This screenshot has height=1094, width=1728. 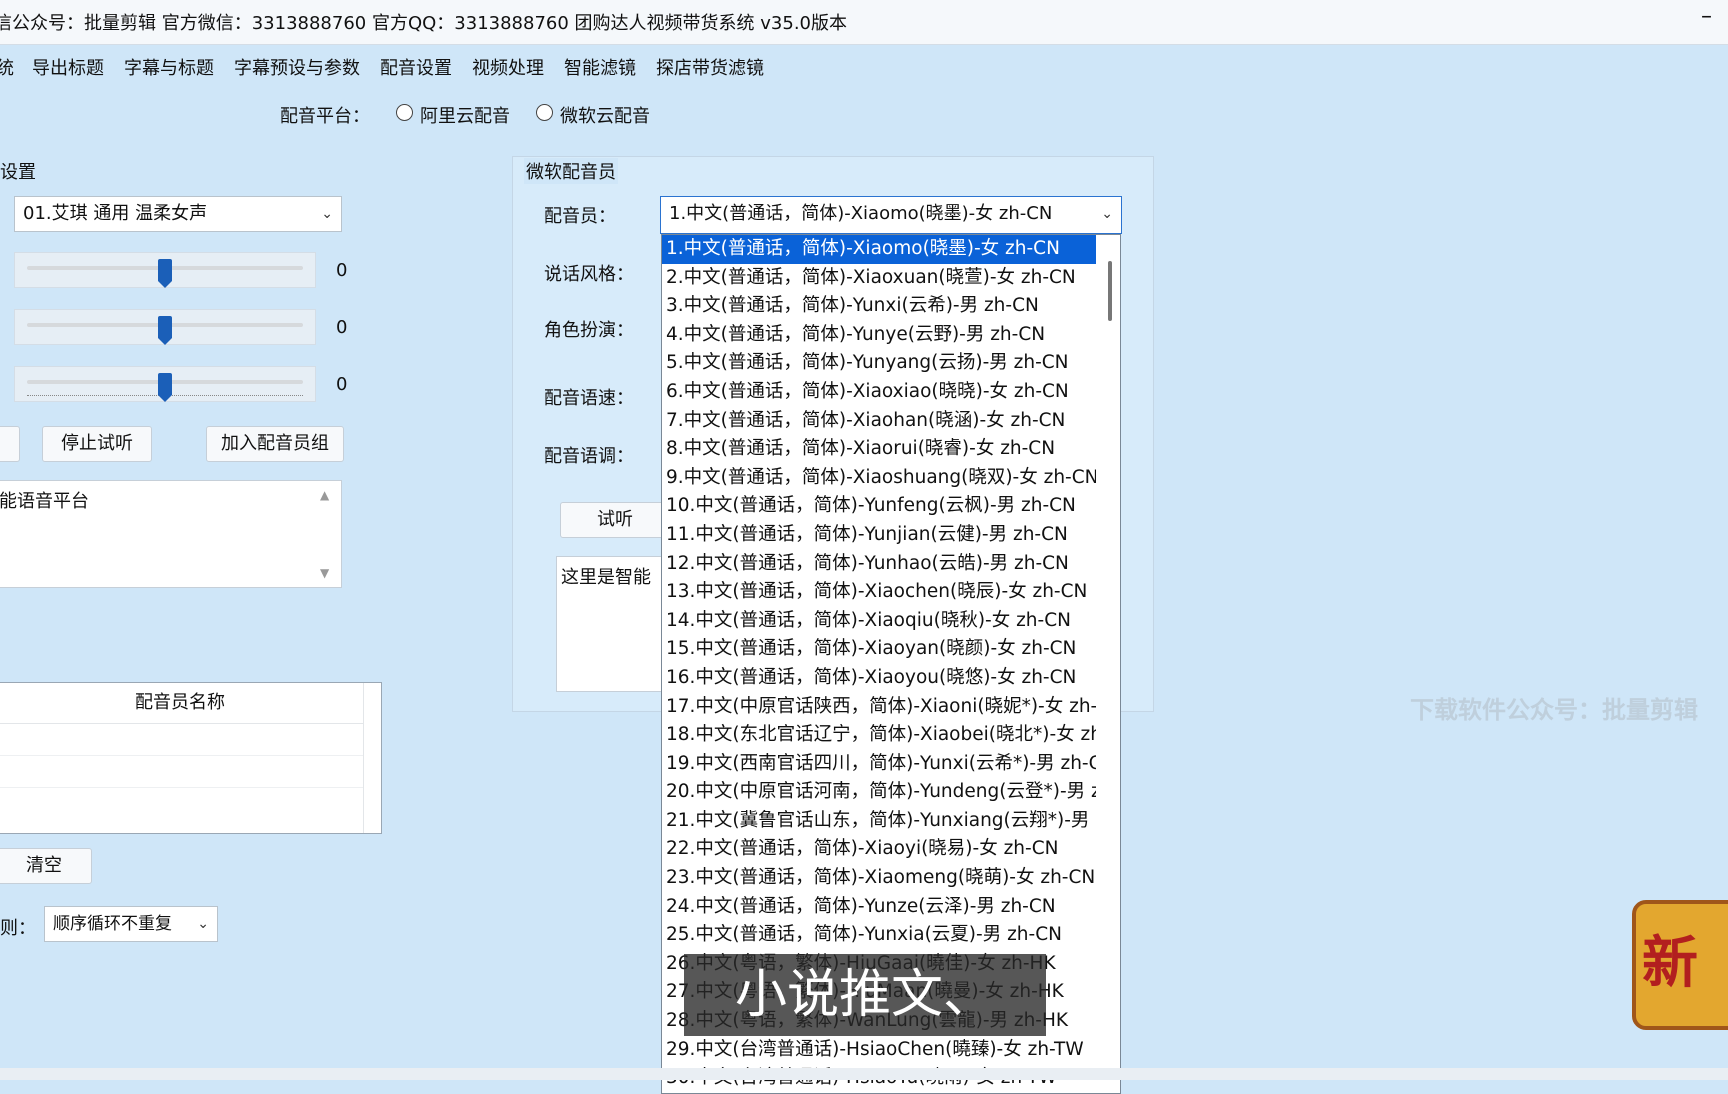 What do you see at coordinates (1706, 16) in the screenshot?
I see `minimize-button: –` at bounding box center [1706, 16].